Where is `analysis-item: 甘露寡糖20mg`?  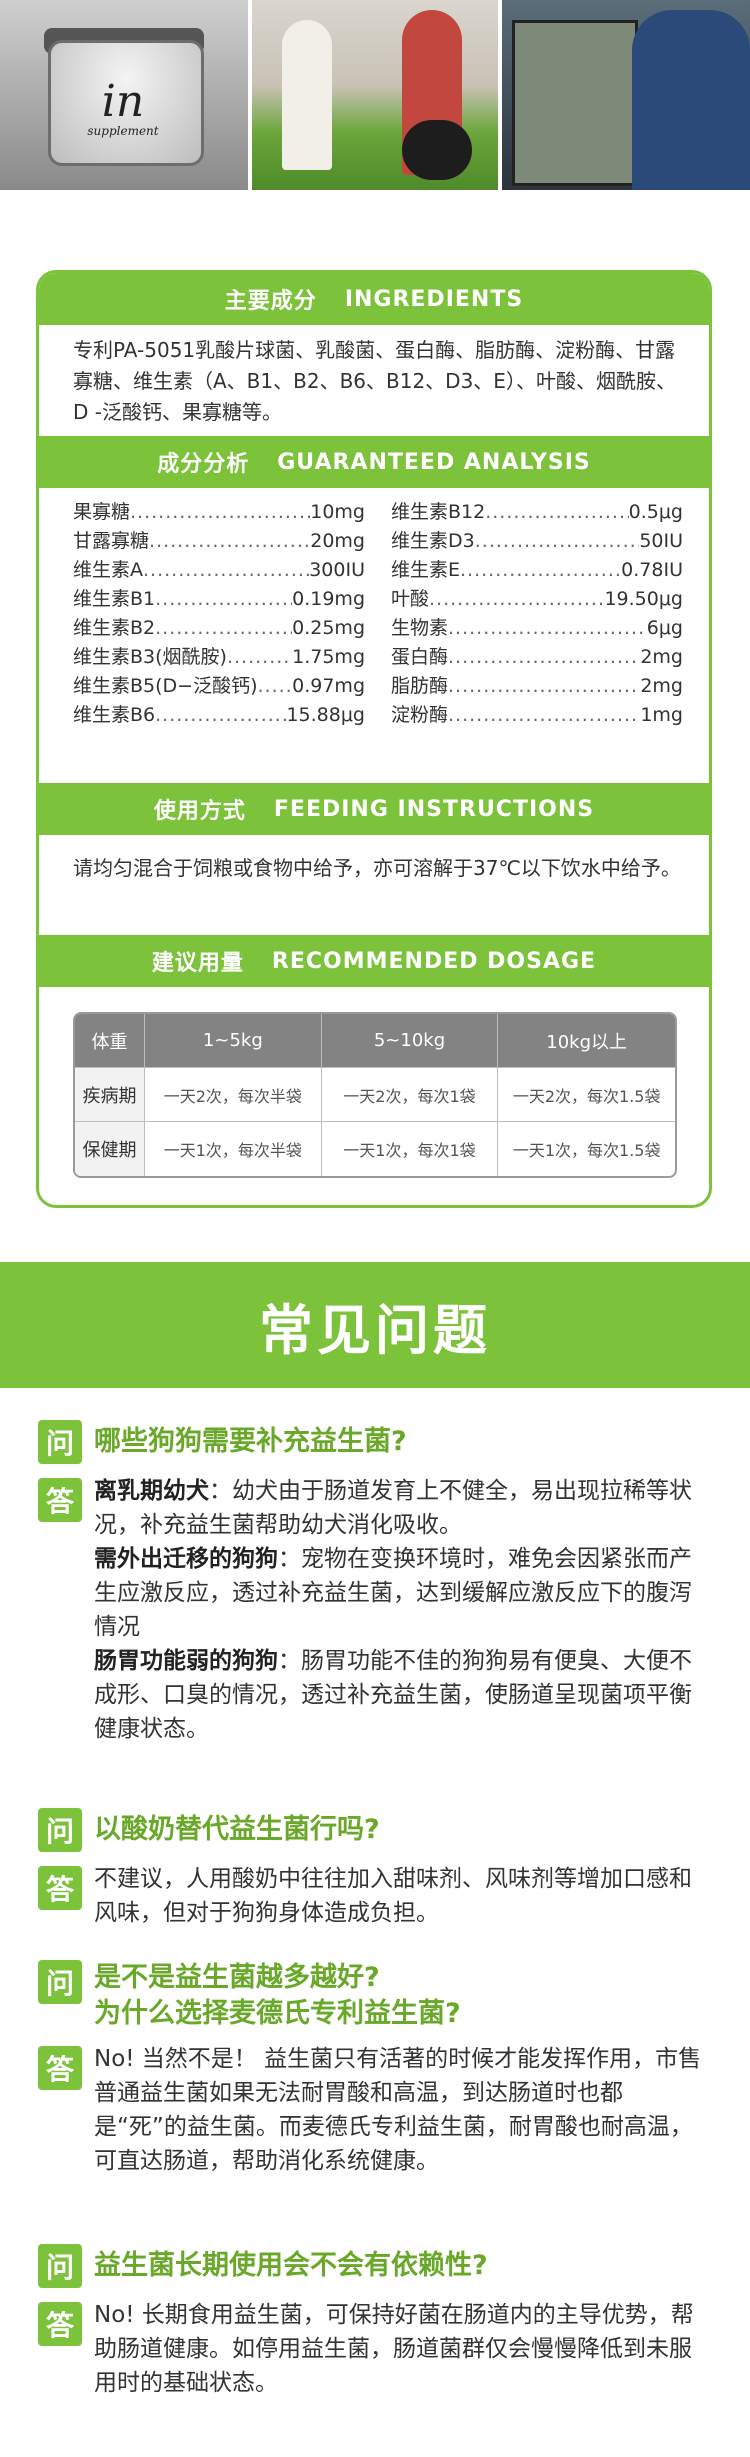
analysis-item: 甘露寡糖20mg is located at coordinates (219, 541).